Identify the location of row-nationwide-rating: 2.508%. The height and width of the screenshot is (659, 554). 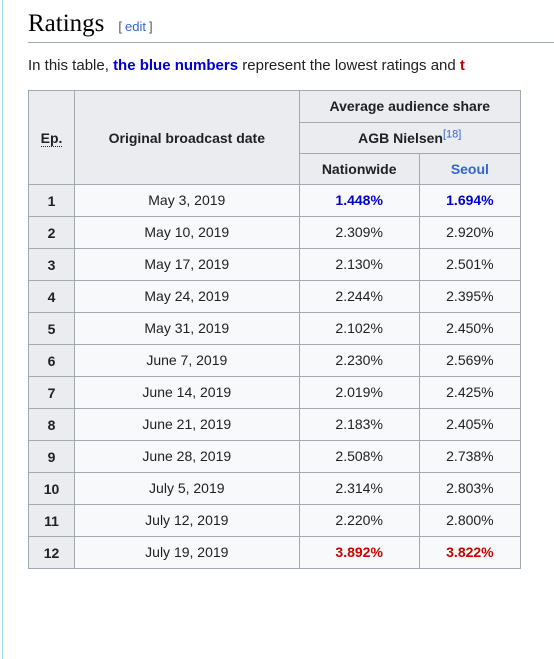
(359, 457).